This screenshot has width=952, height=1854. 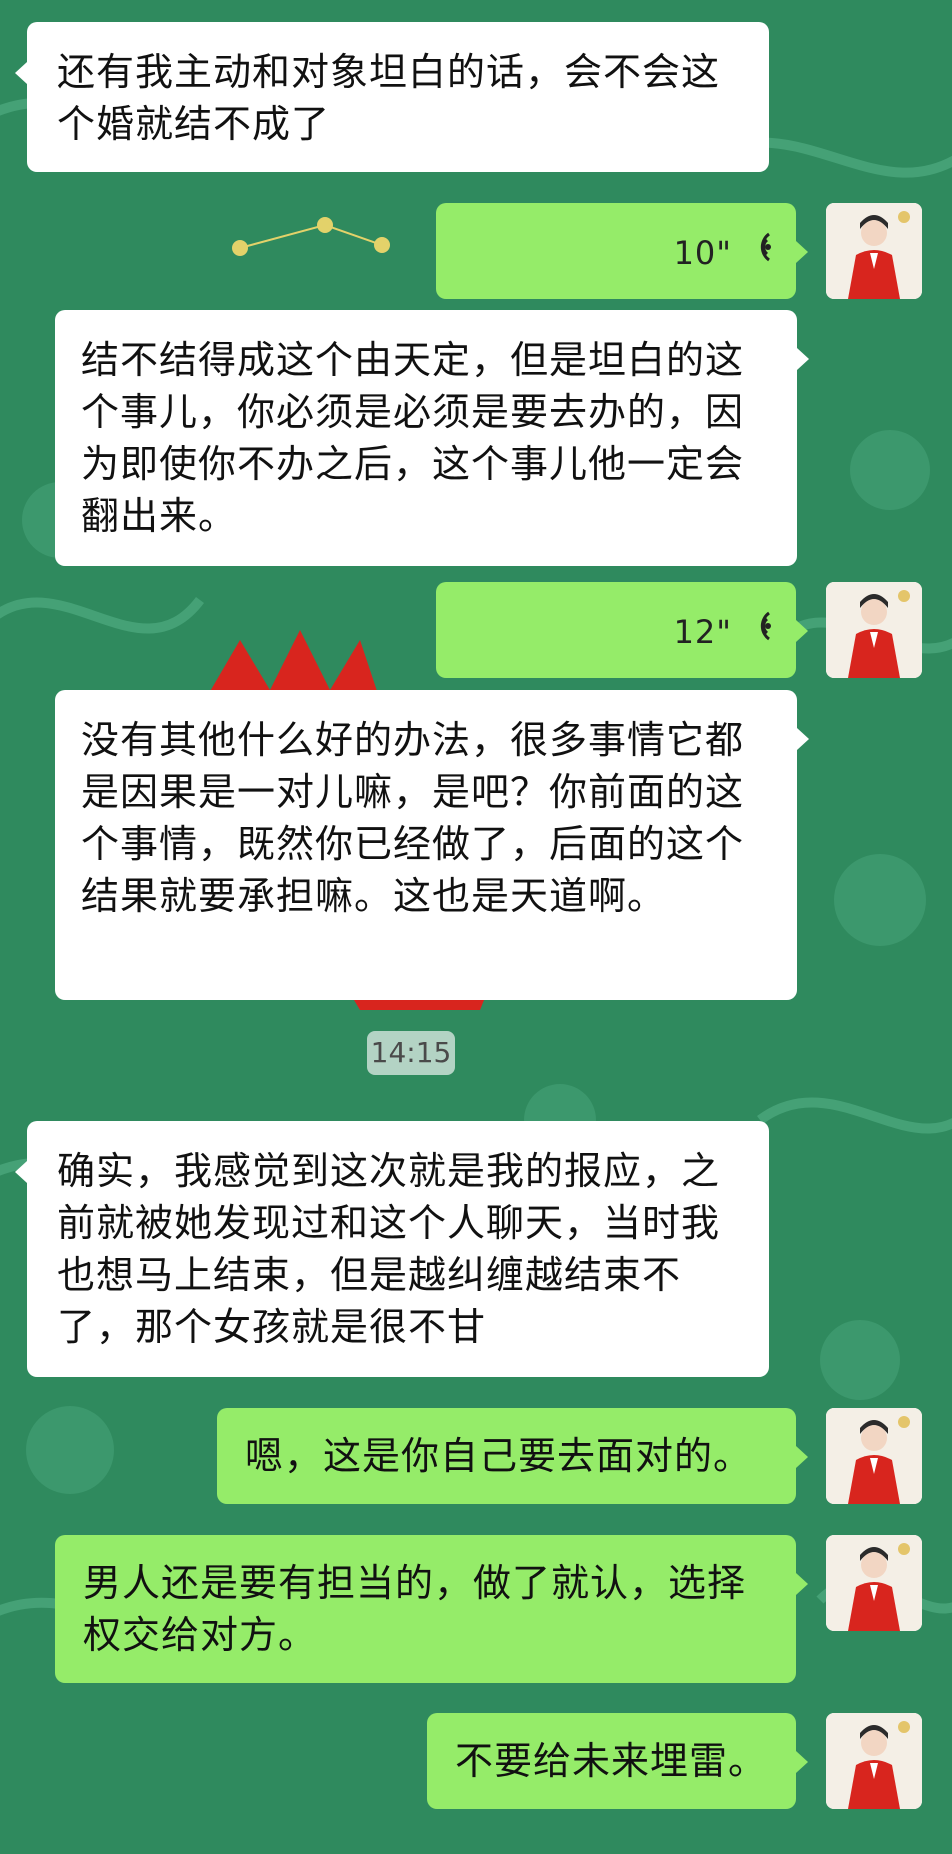 I want to click on message-bubble-incoming: 还有我主动和对象坦白的话，会不会这个婚就结不成了, so click(x=392, y=97).